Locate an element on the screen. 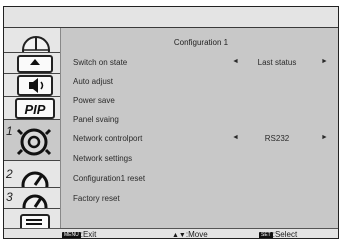  pip-icon: PIP is located at coordinates (35, 108).